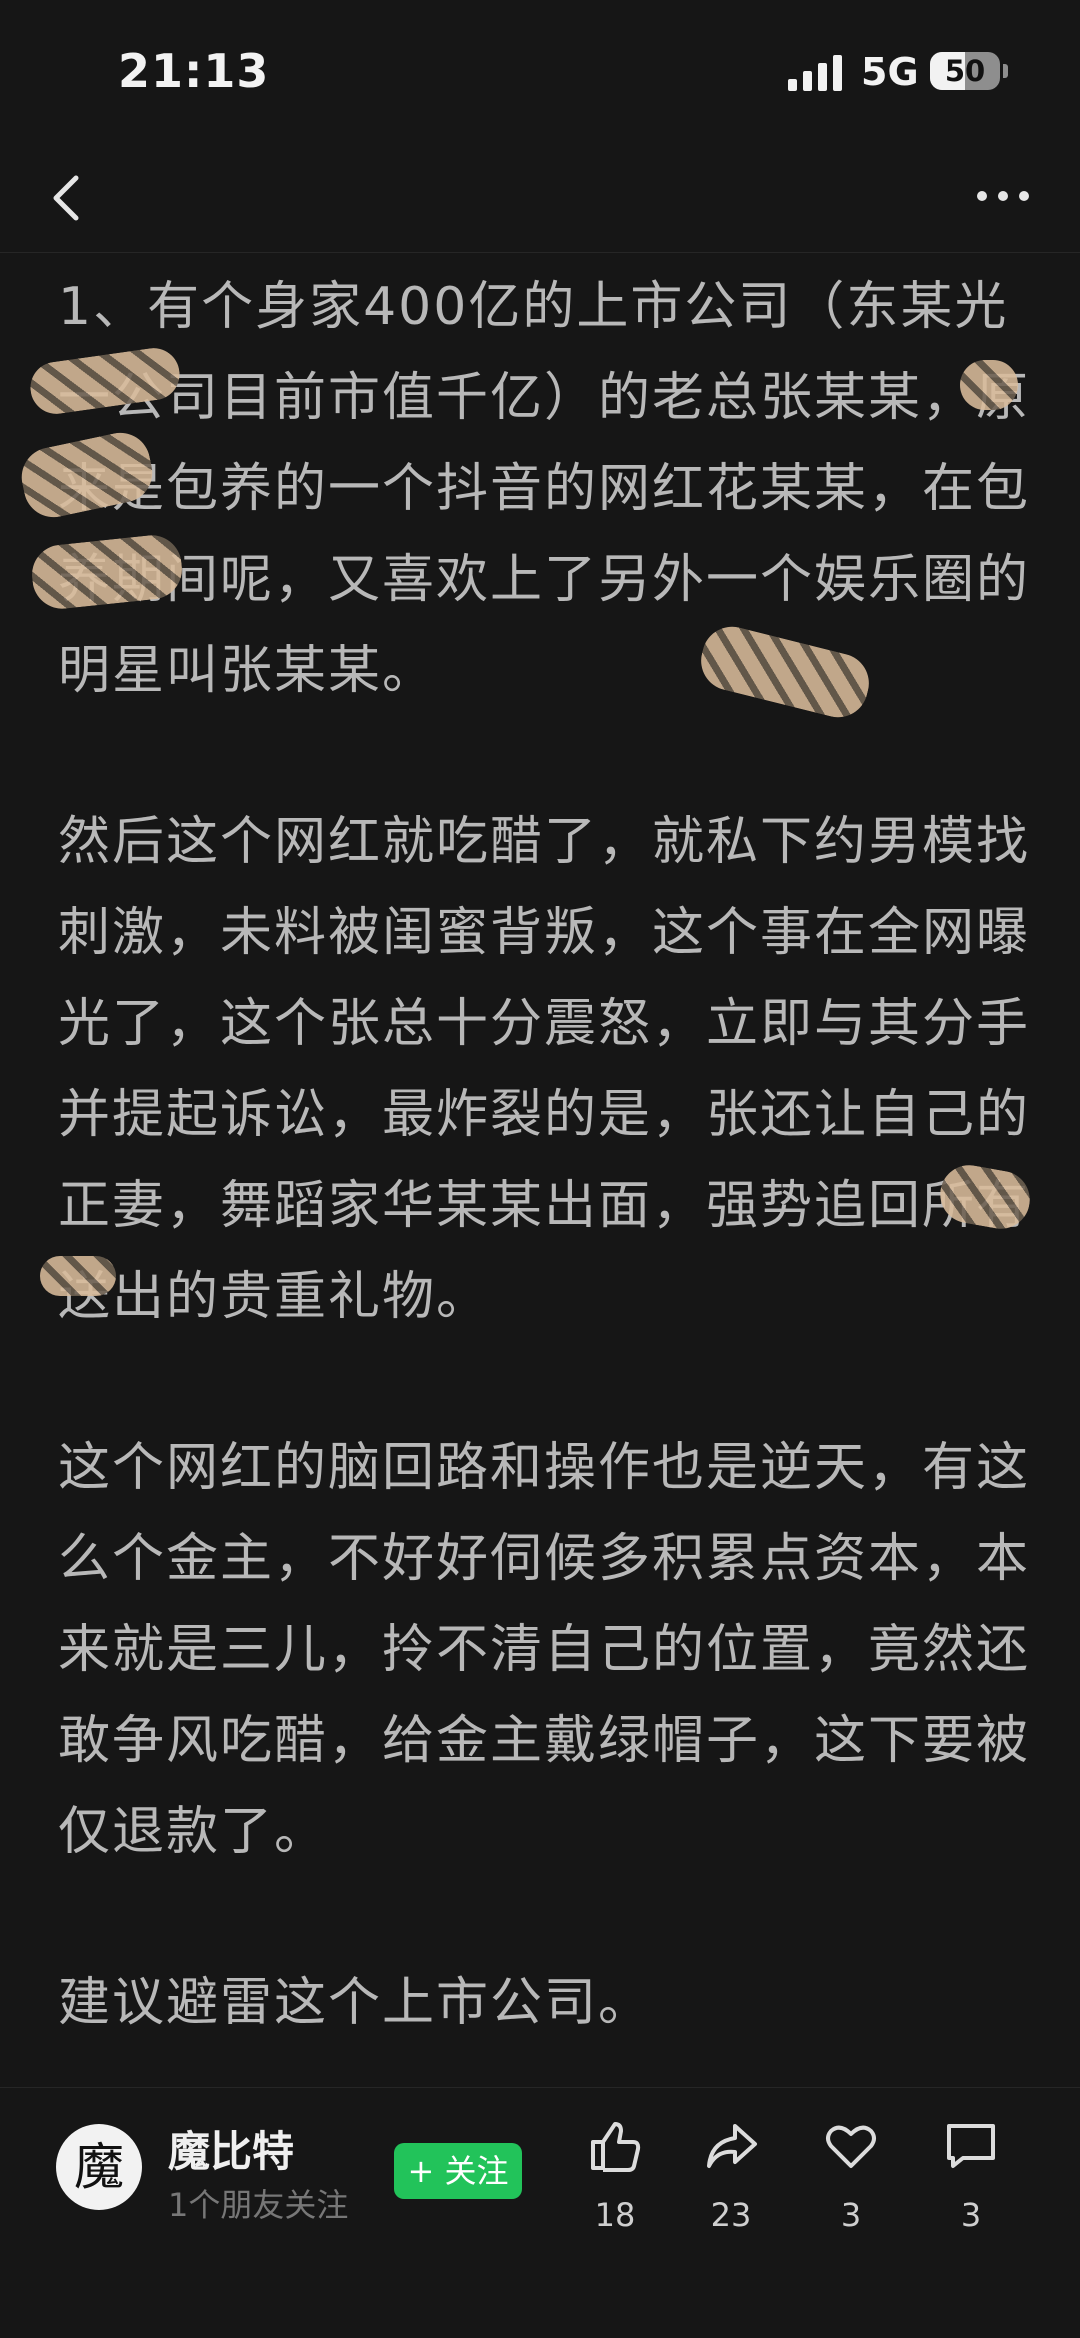 This screenshot has height=2338, width=1080. What do you see at coordinates (194, 71) in the screenshot?
I see `status-time: 21:13` at bounding box center [194, 71].